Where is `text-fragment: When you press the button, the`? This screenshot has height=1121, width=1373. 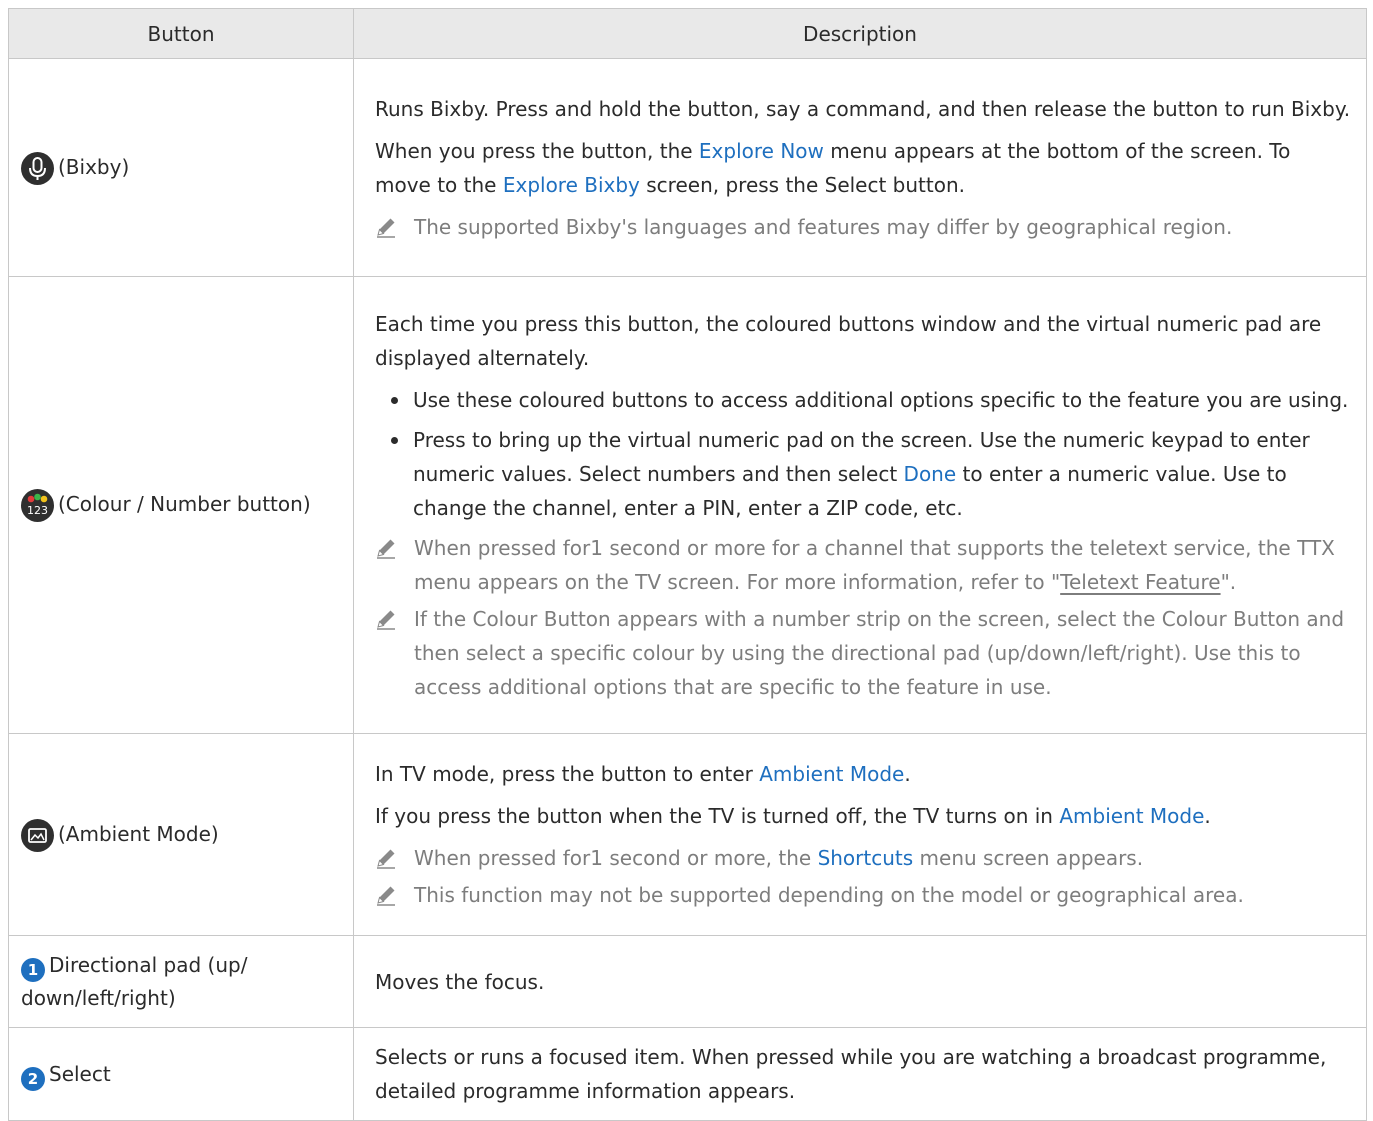 text-fragment: When you press the button, the is located at coordinates (537, 150).